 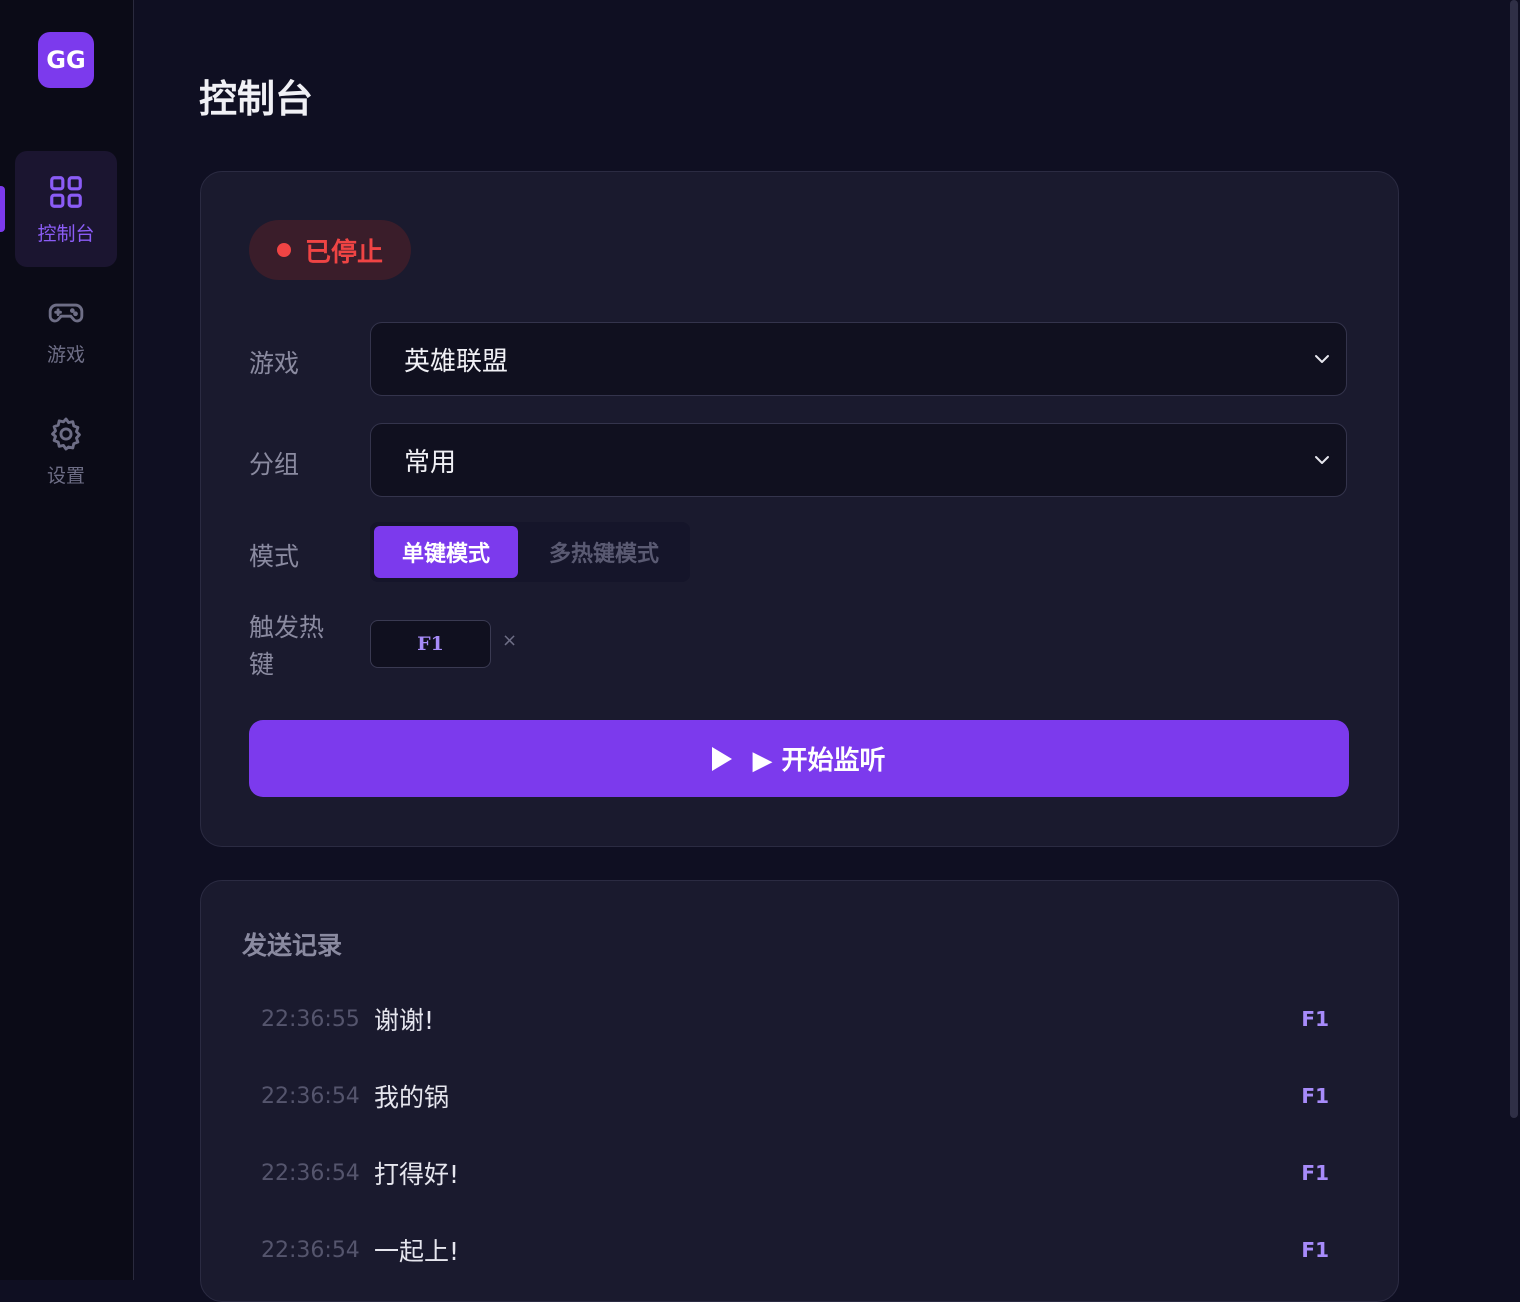 I want to click on gamepad-icon, so click(x=66, y=312).